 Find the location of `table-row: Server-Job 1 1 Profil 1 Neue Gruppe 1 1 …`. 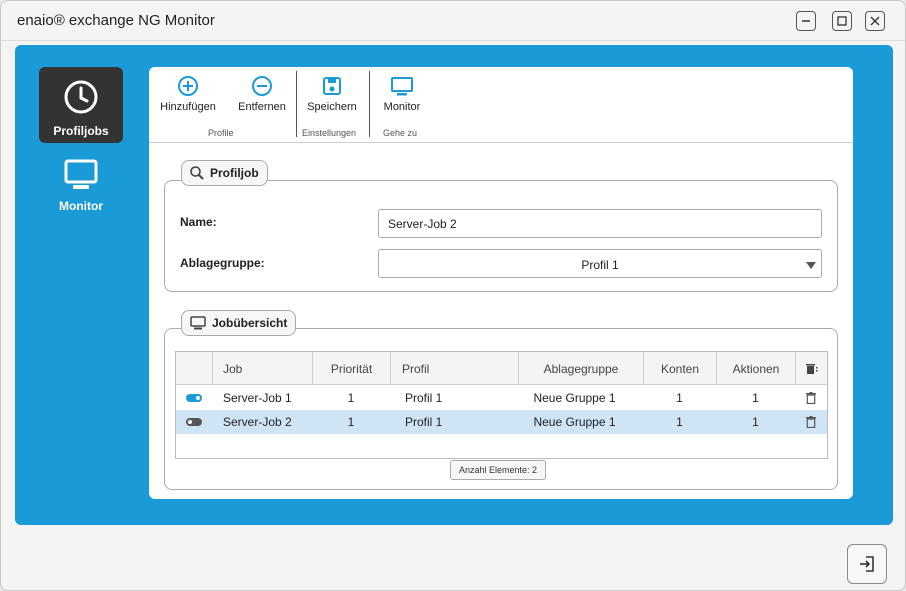

table-row: Server-Job 1 1 Profil 1 Neue Gruppe 1 1 … is located at coordinates (501, 398).